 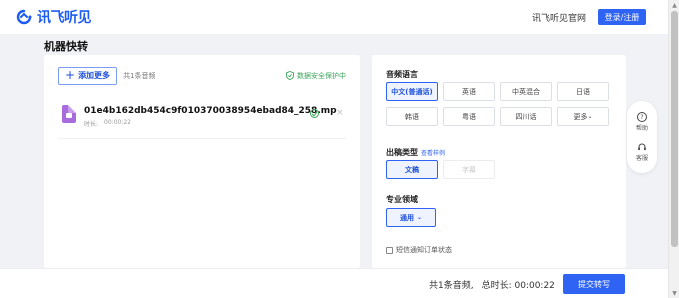 I want to click on sms-notify-checkbox, so click(x=389, y=250).